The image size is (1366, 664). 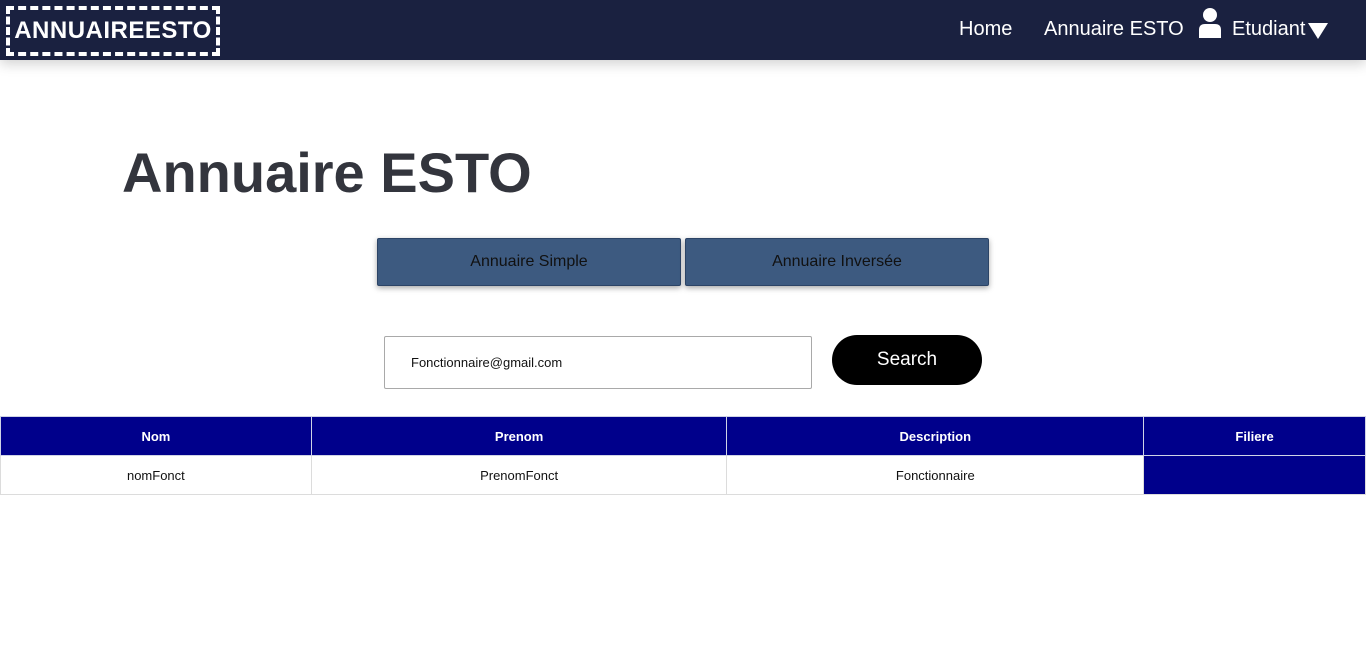 I want to click on search-input, so click(x=598, y=362).